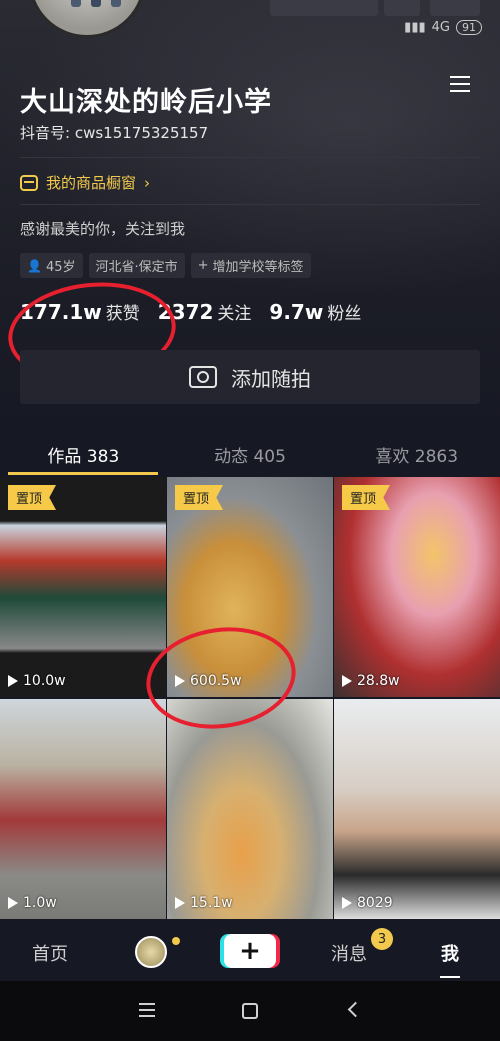 This screenshot has height=1041, width=500. Describe the element at coordinates (114, 133) in the screenshot. I see `douyin-id: 抖音号: cws15175325157` at that location.